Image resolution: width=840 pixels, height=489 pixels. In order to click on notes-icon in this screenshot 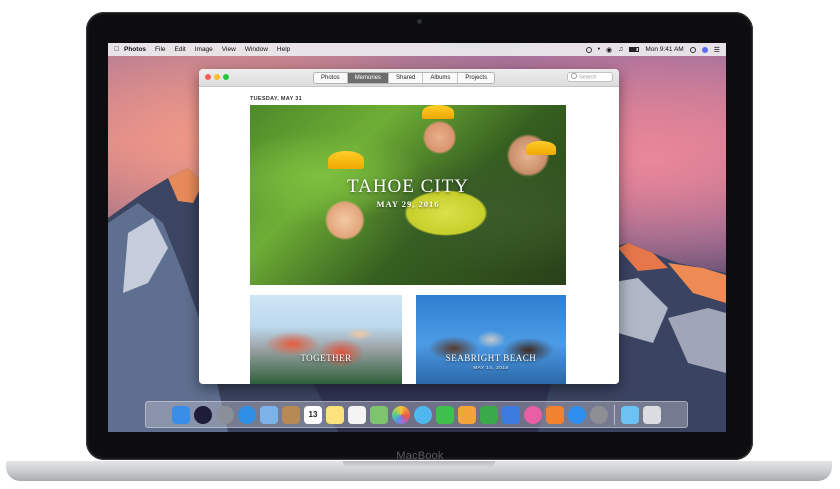, I will do `click(335, 414)`.